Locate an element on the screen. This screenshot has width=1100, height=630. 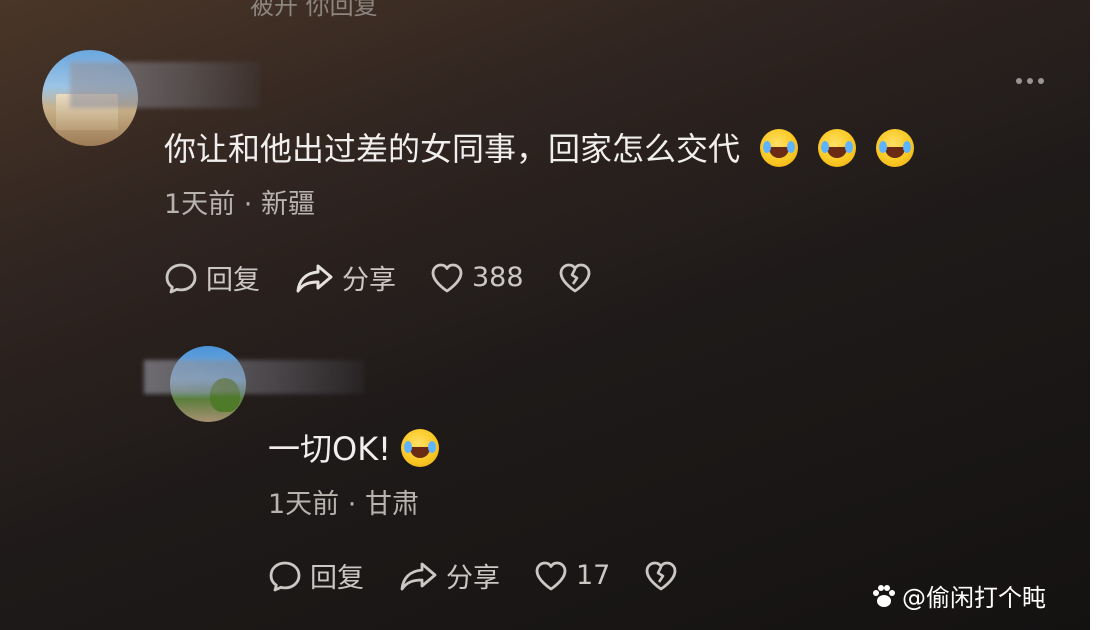
comment-location: 甘肃 is located at coordinates (391, 504).